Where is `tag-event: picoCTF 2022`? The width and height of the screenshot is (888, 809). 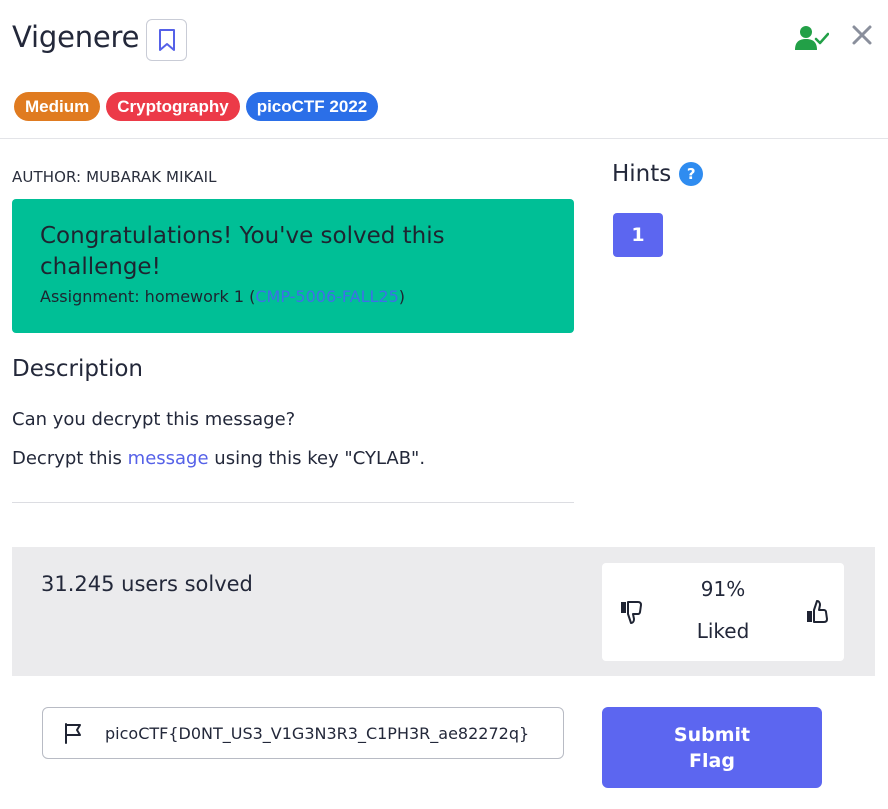
tag-event: picoCTF 2022 is located at coordinates (312, 106).